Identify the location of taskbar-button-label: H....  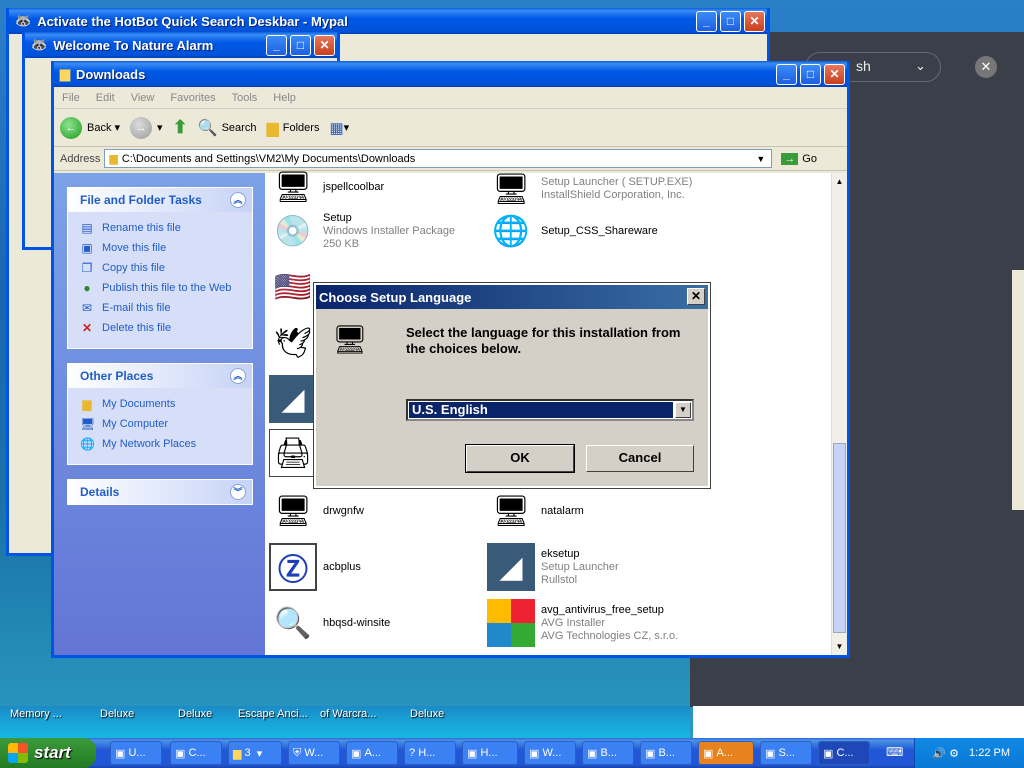
(427, 753).